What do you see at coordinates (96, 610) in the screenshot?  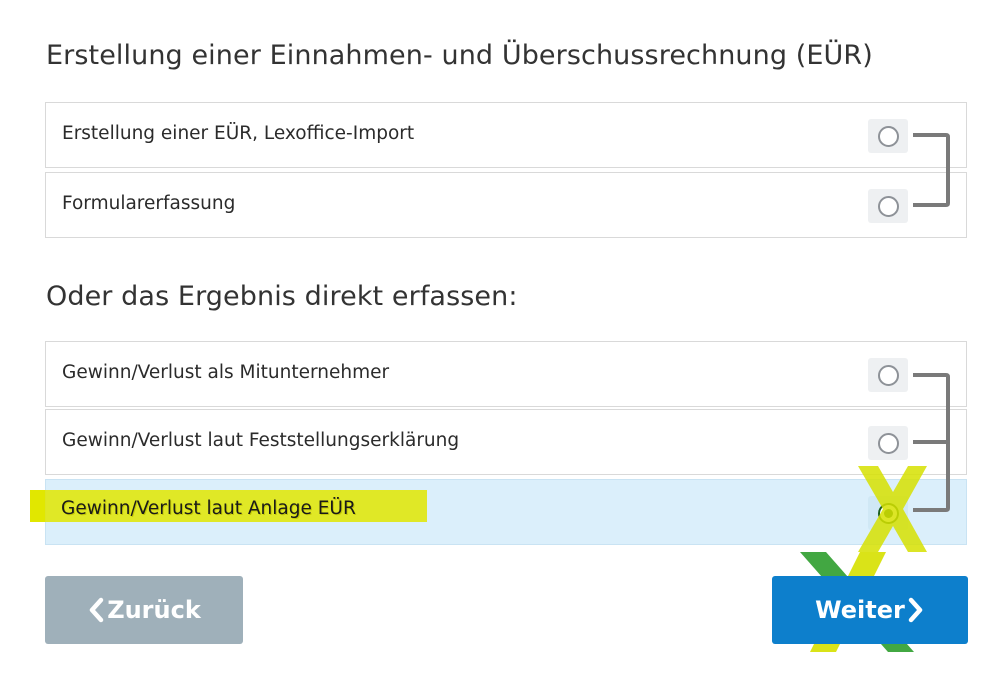 I see `chevron-left-icon` at bounding box center [96, 610].